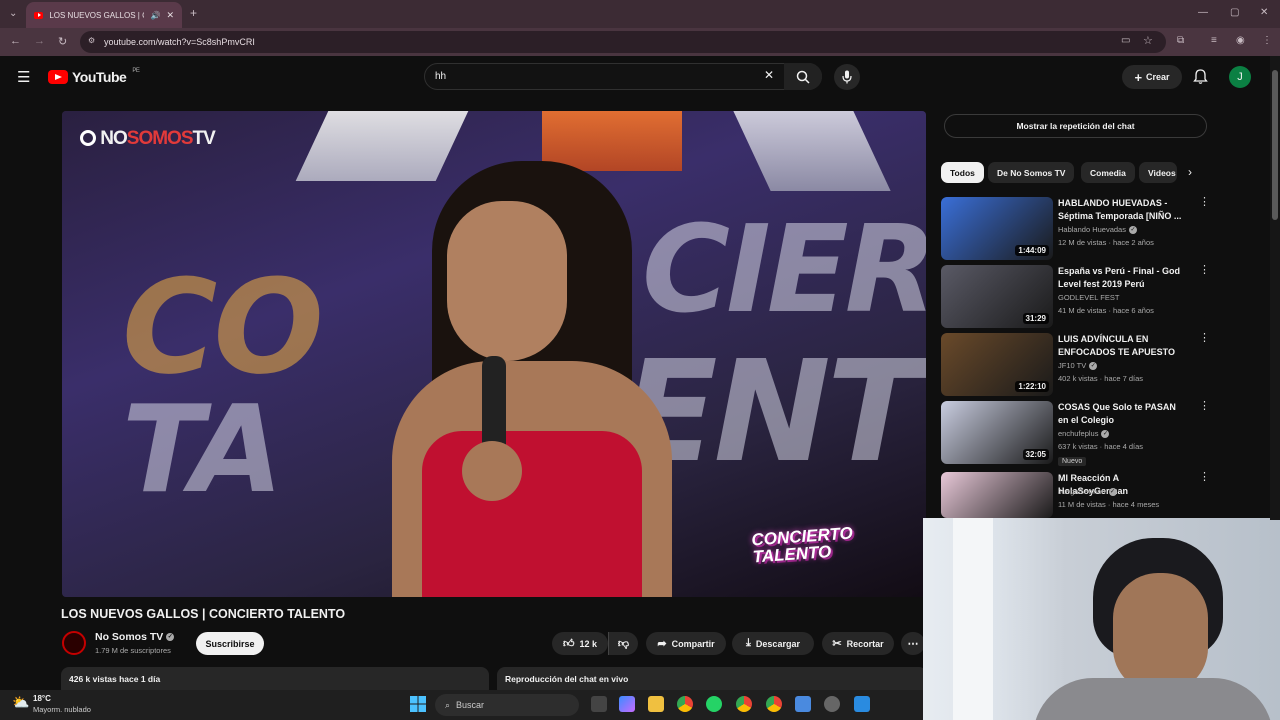 The width and height of the screenshot is (1280, 720). What do you see at coordinates (1203, 12) in the screenshot?
I see `minimize-icon: —` at bounding box center [1203, 12].